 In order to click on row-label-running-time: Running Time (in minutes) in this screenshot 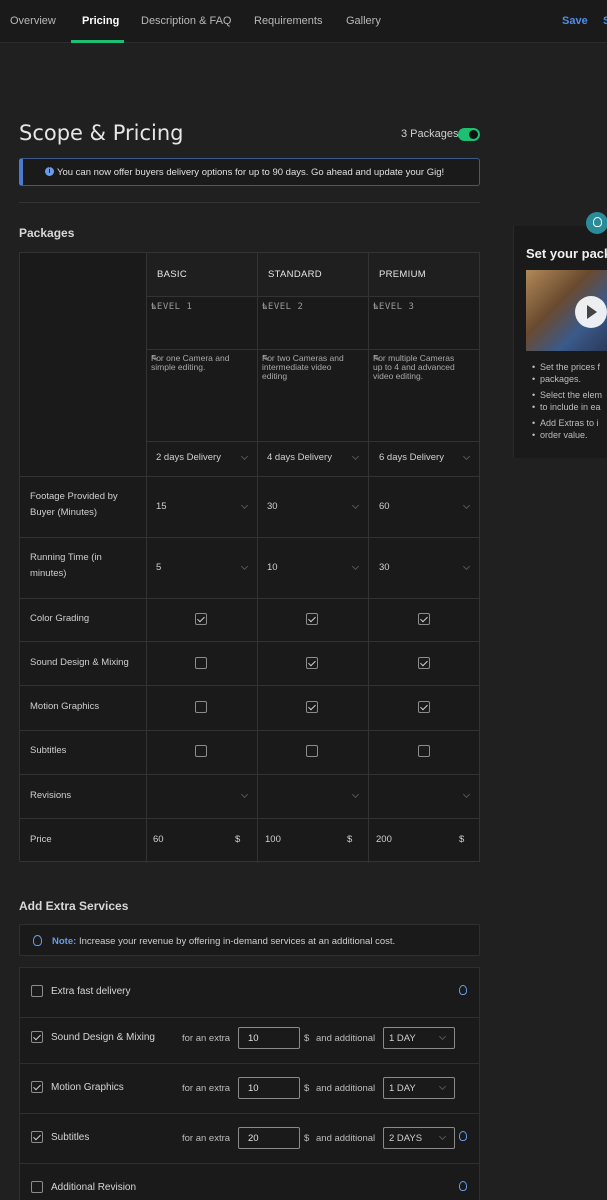, I will do `click(66, 565)`.